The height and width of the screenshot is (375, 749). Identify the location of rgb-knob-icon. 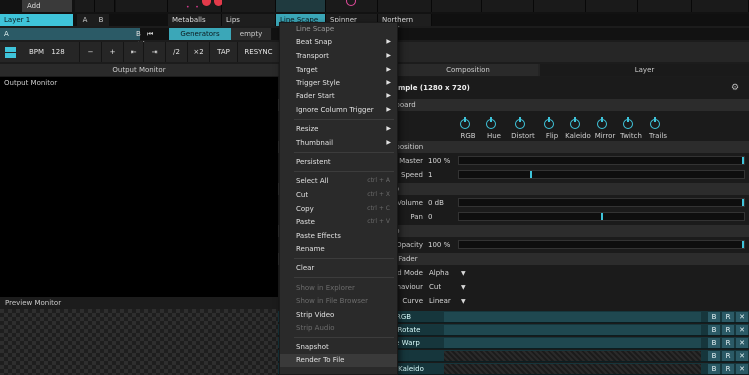
(465, 123).